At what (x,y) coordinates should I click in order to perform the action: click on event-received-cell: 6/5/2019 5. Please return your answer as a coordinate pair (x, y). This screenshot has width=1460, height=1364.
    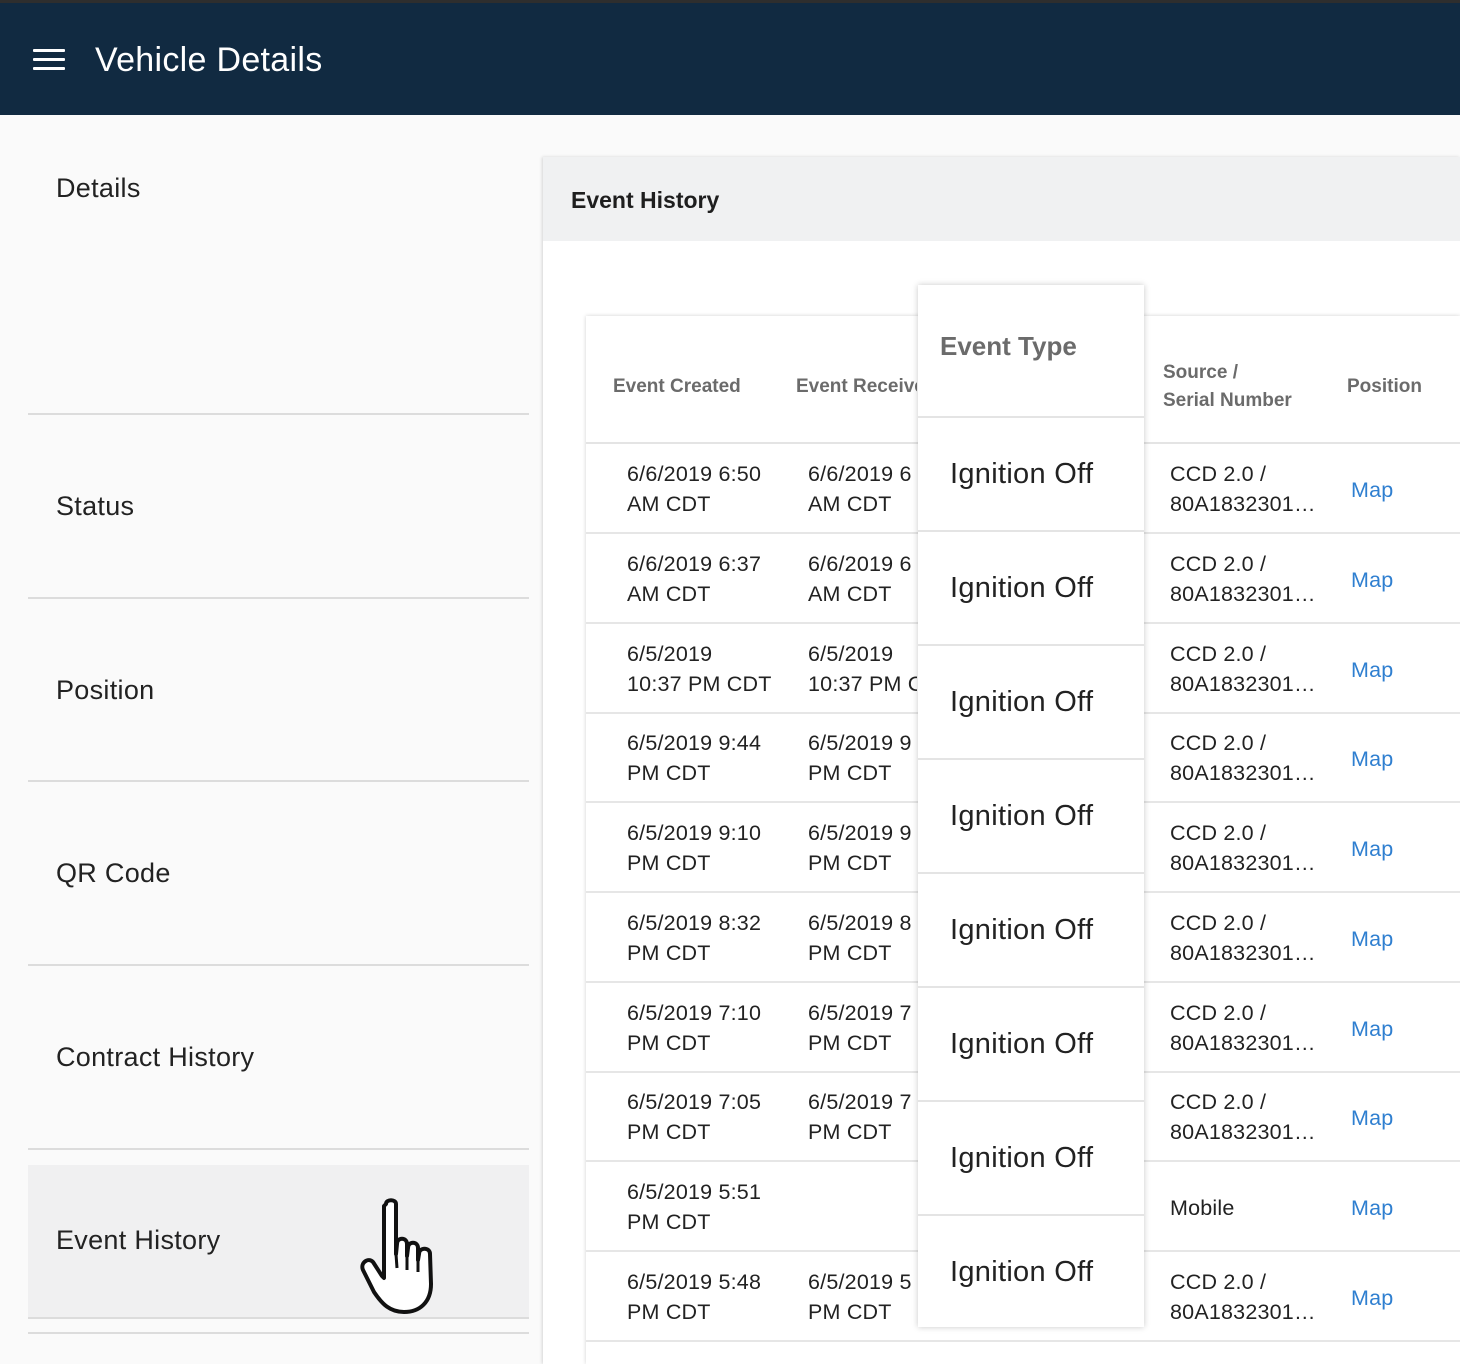
    Looking at the image, I should click on (860, 1282).